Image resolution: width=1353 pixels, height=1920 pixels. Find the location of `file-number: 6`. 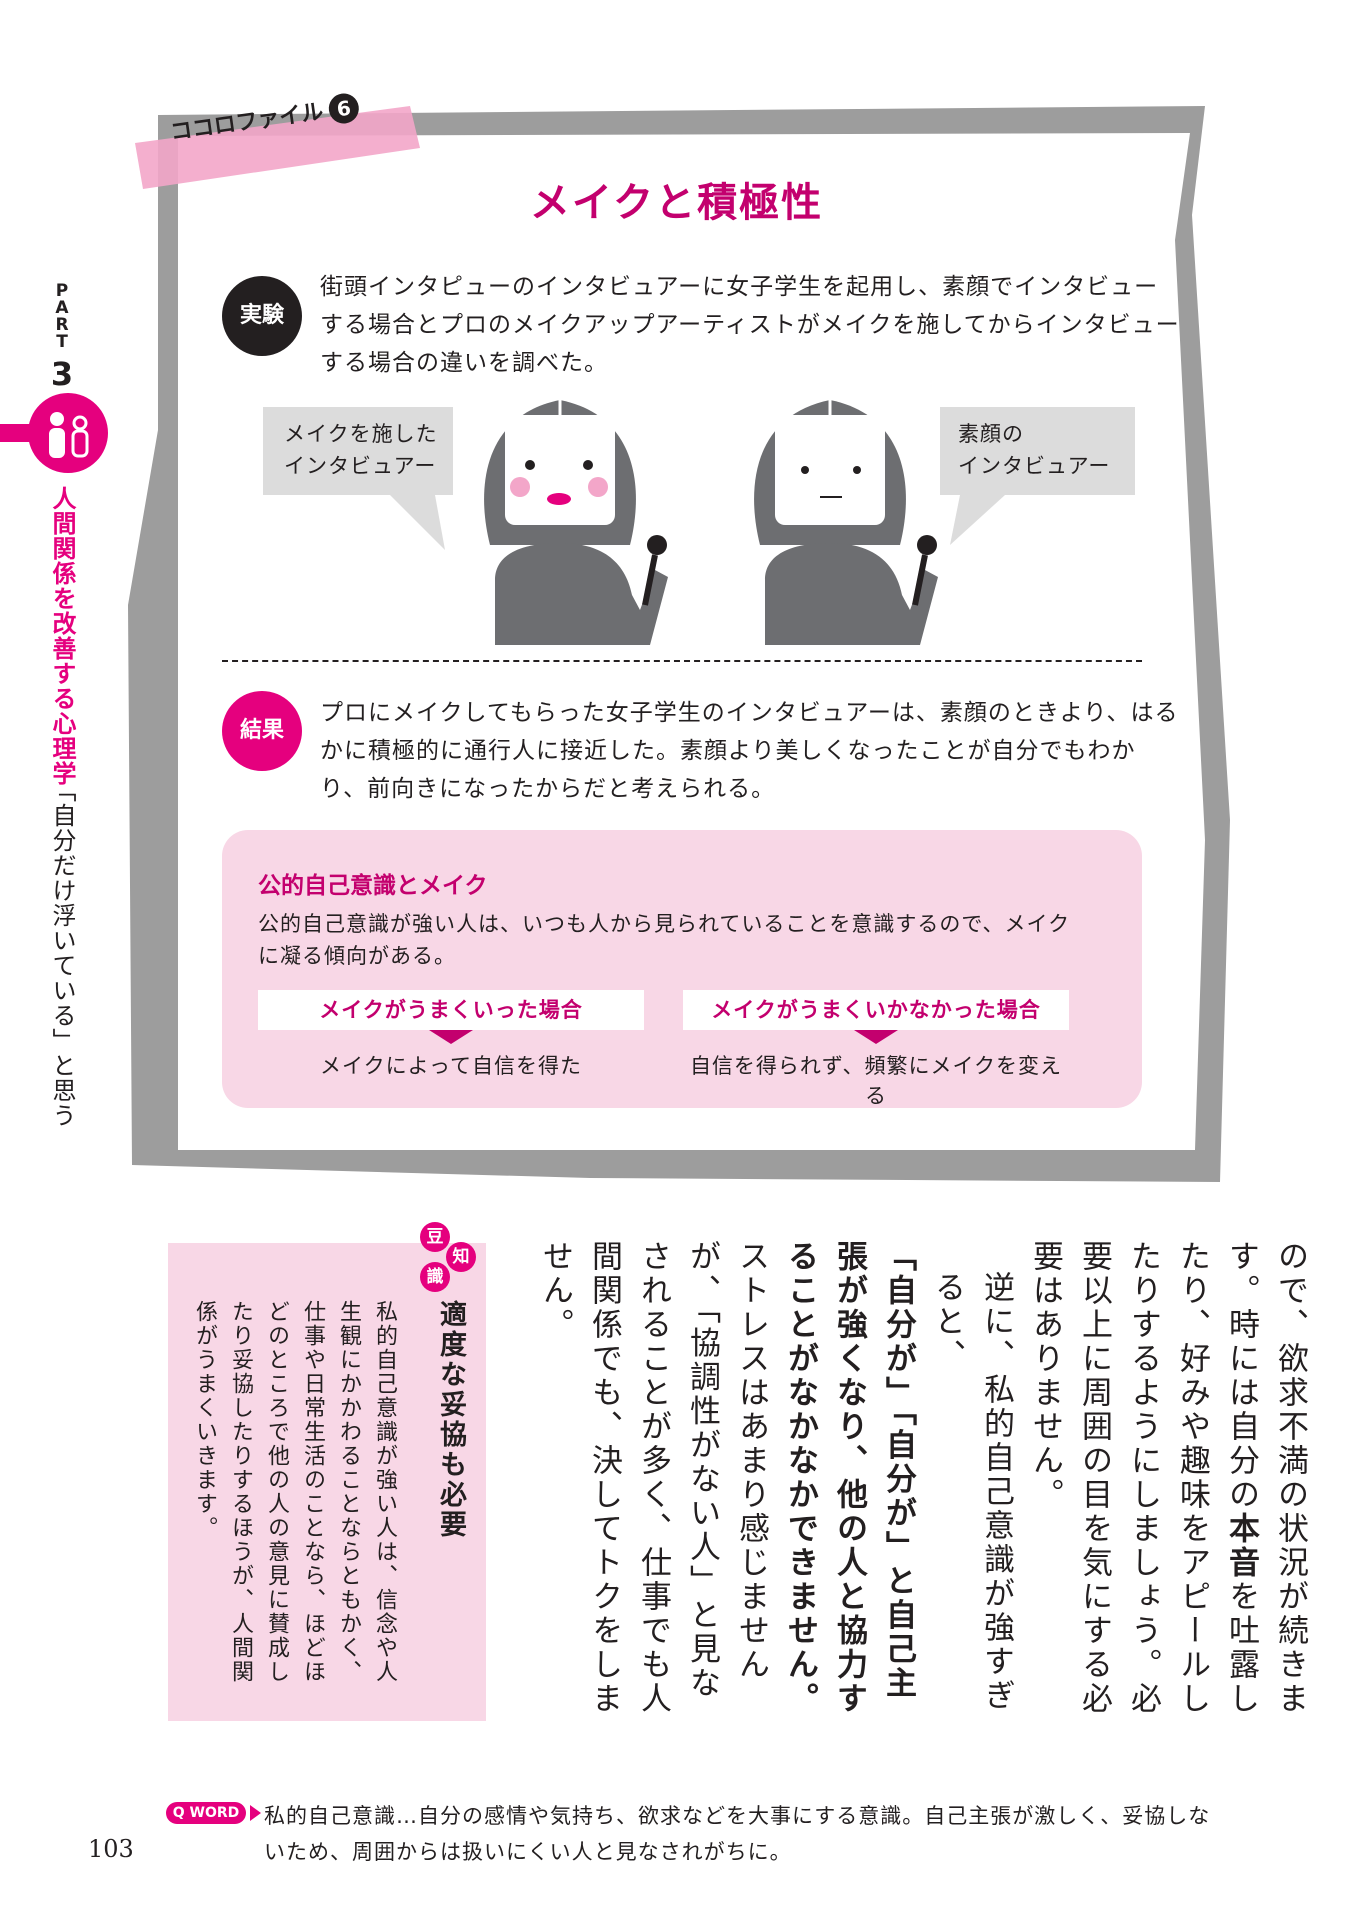

file-number: 6 is located at coordinates (343, 108).